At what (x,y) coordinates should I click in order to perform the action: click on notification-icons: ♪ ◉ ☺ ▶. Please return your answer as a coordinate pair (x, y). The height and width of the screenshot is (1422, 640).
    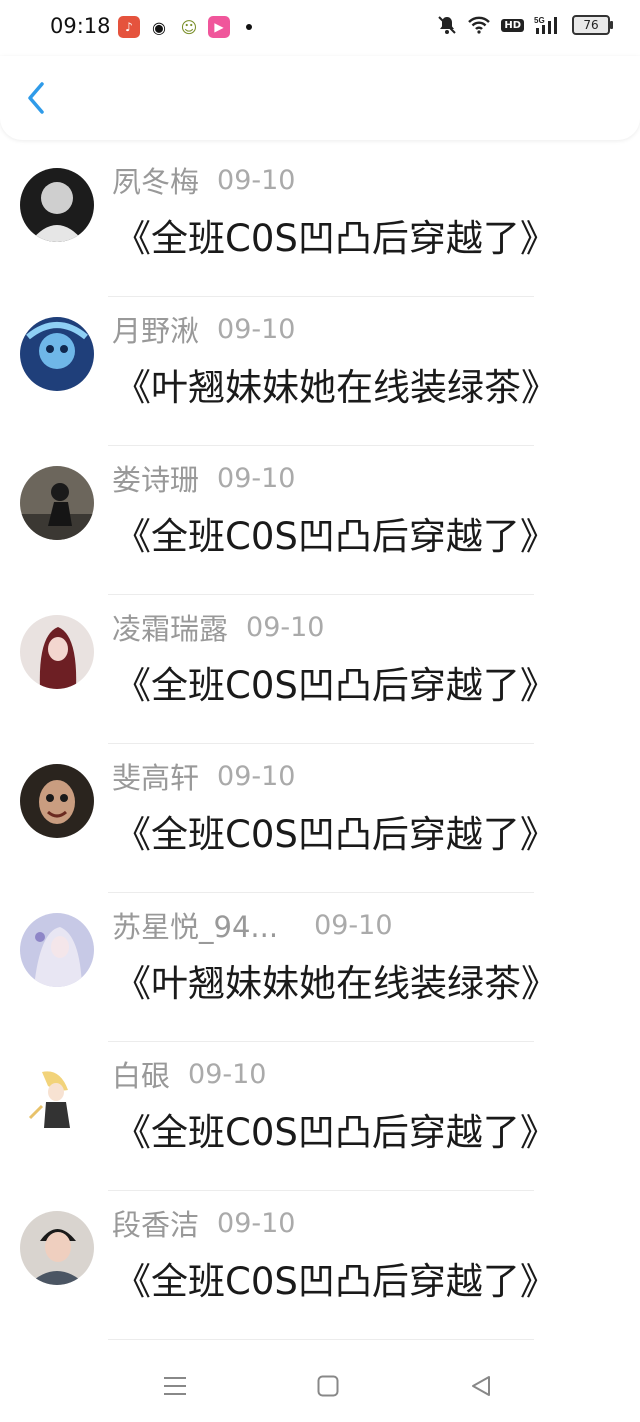
    Looking at the image, I should click on (185, 27).